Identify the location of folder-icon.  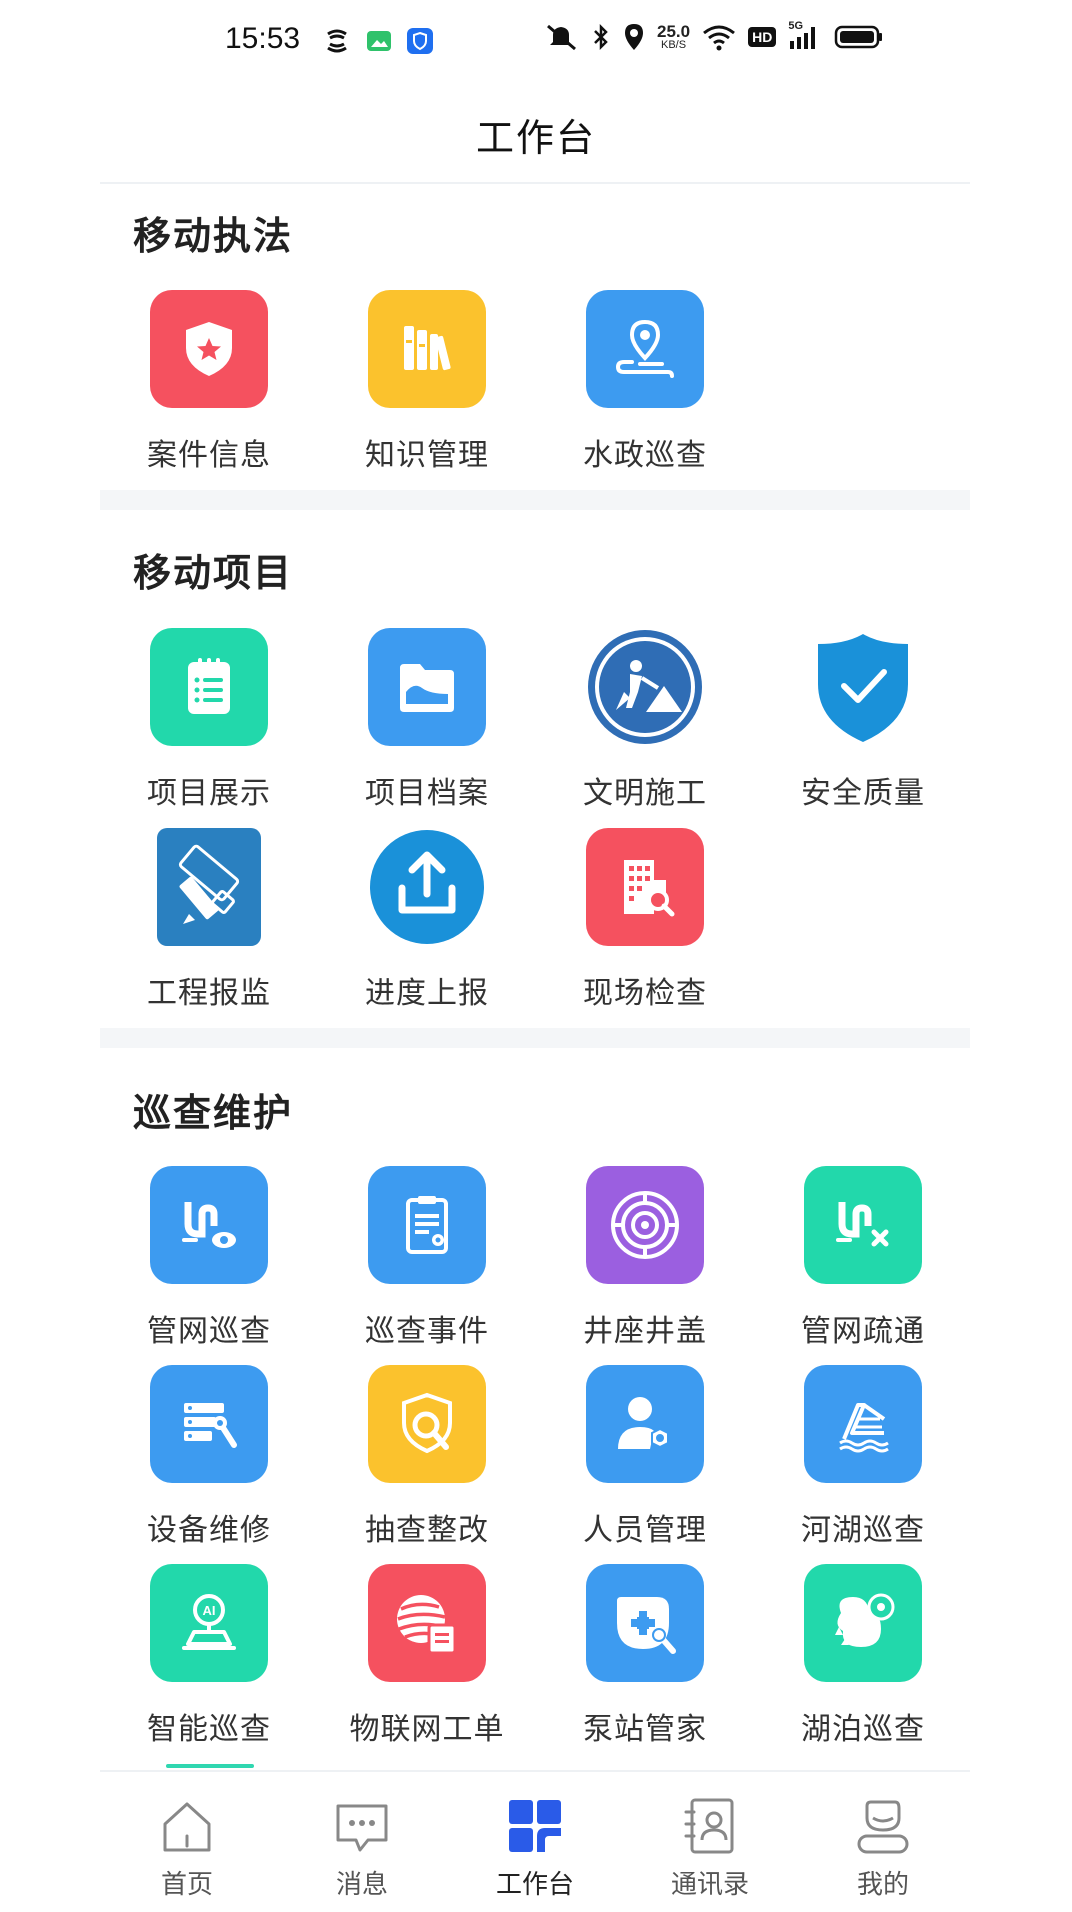
(427, 687).